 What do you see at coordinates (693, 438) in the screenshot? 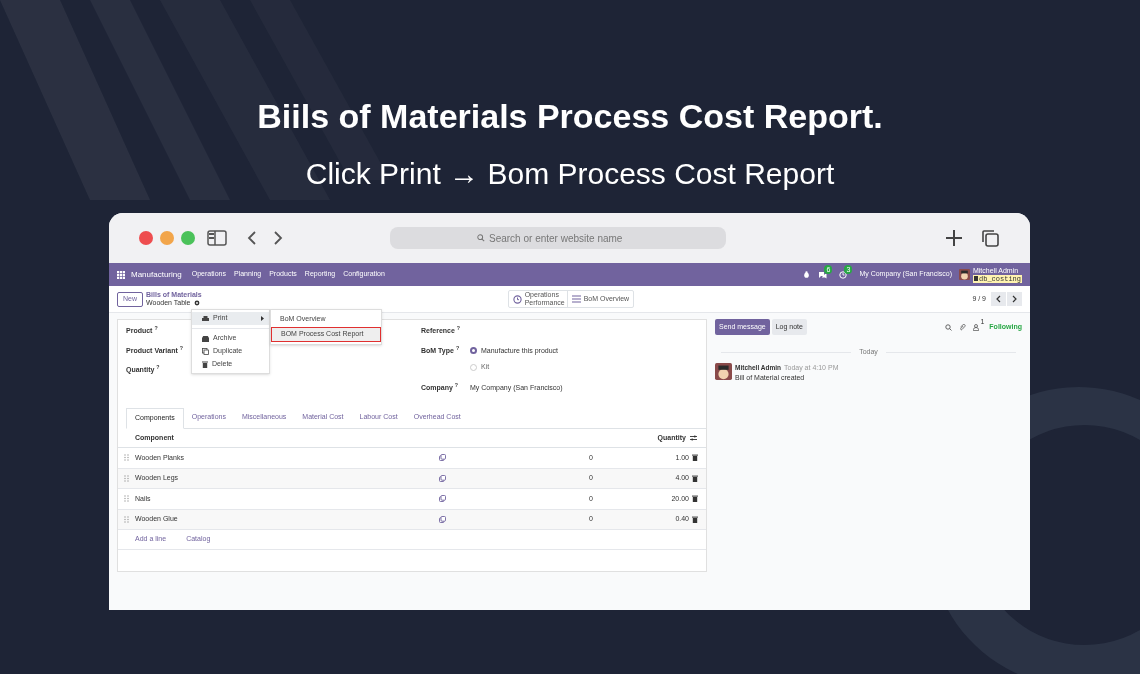
I see `settings-toggle-icon` at bounding box center [693, 438].